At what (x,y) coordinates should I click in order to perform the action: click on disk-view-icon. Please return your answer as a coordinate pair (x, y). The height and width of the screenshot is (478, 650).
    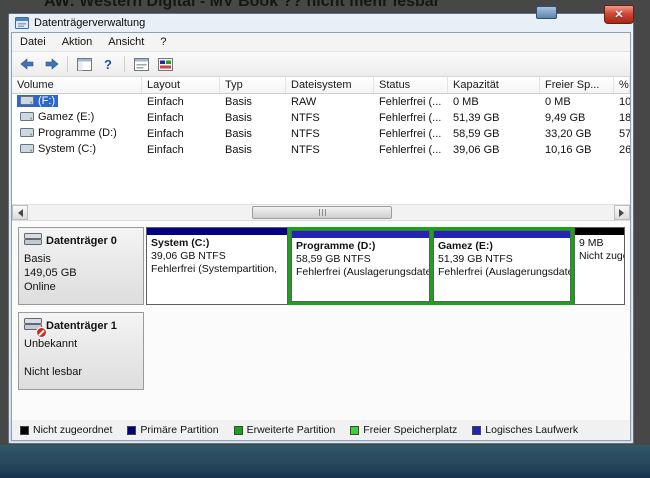
    Looking at the image, I should click on (165, 64).